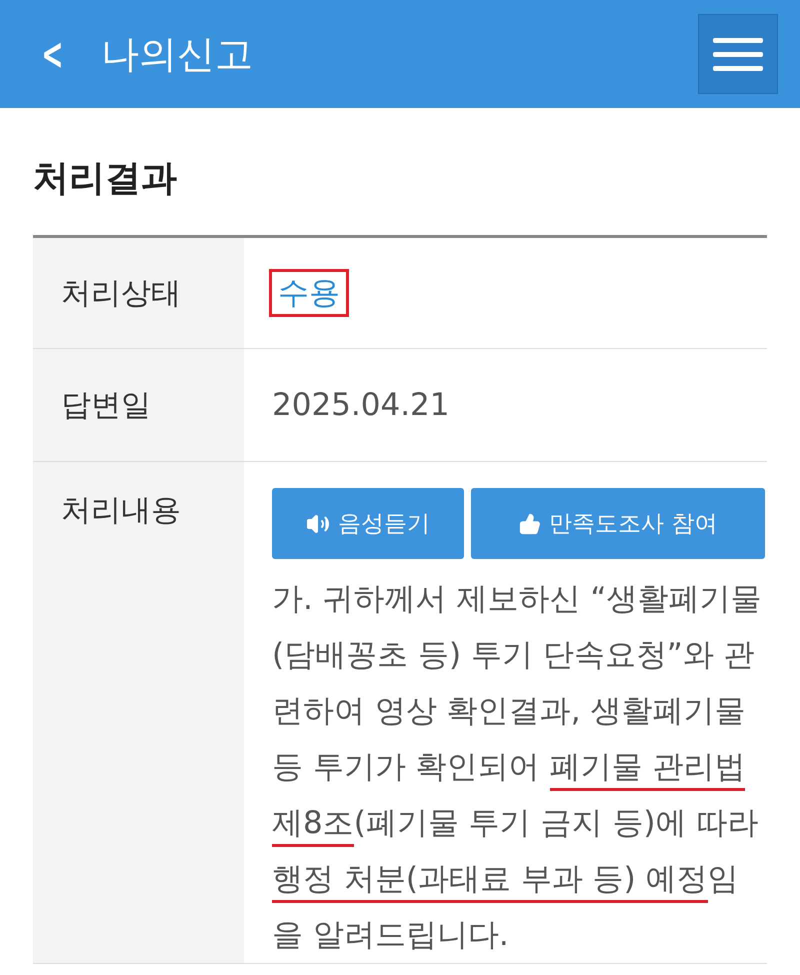  I want to click on menu-button, so click(738, 54).